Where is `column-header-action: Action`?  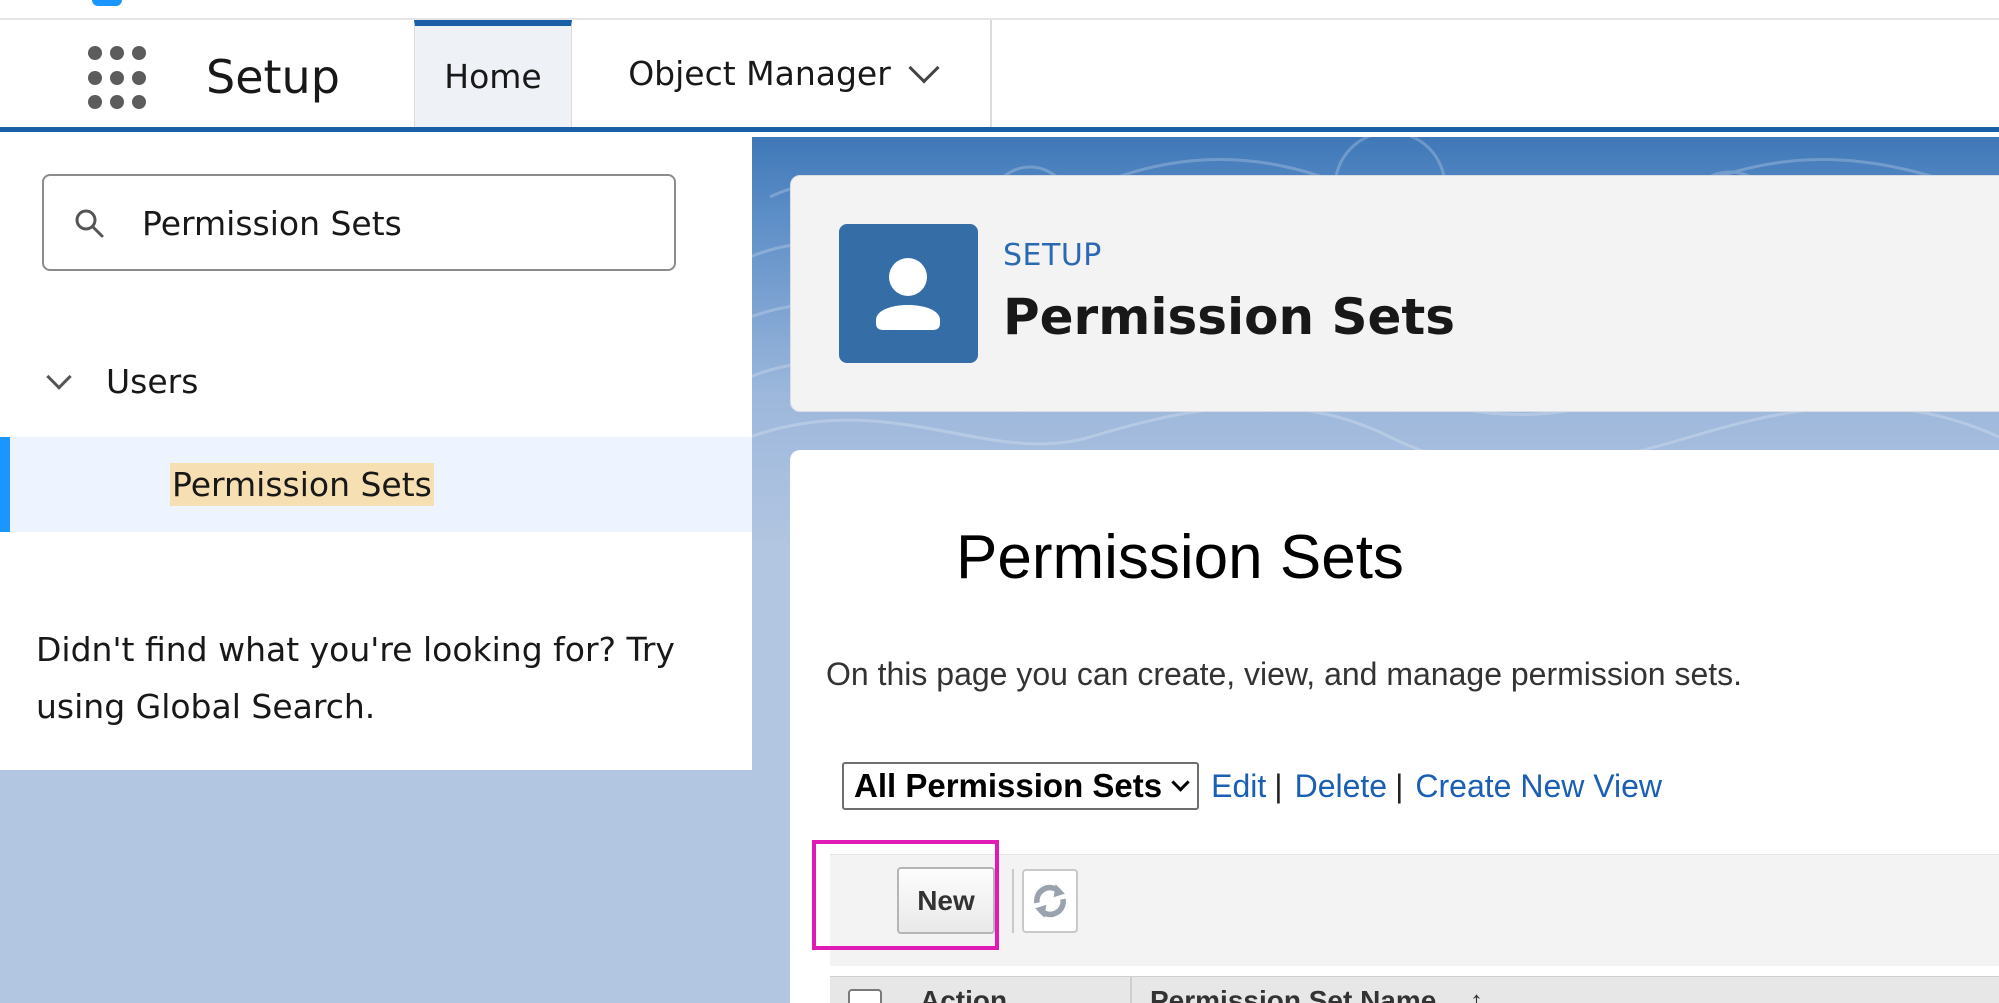 column-header-action: Action is located at coordinates (964, 994).